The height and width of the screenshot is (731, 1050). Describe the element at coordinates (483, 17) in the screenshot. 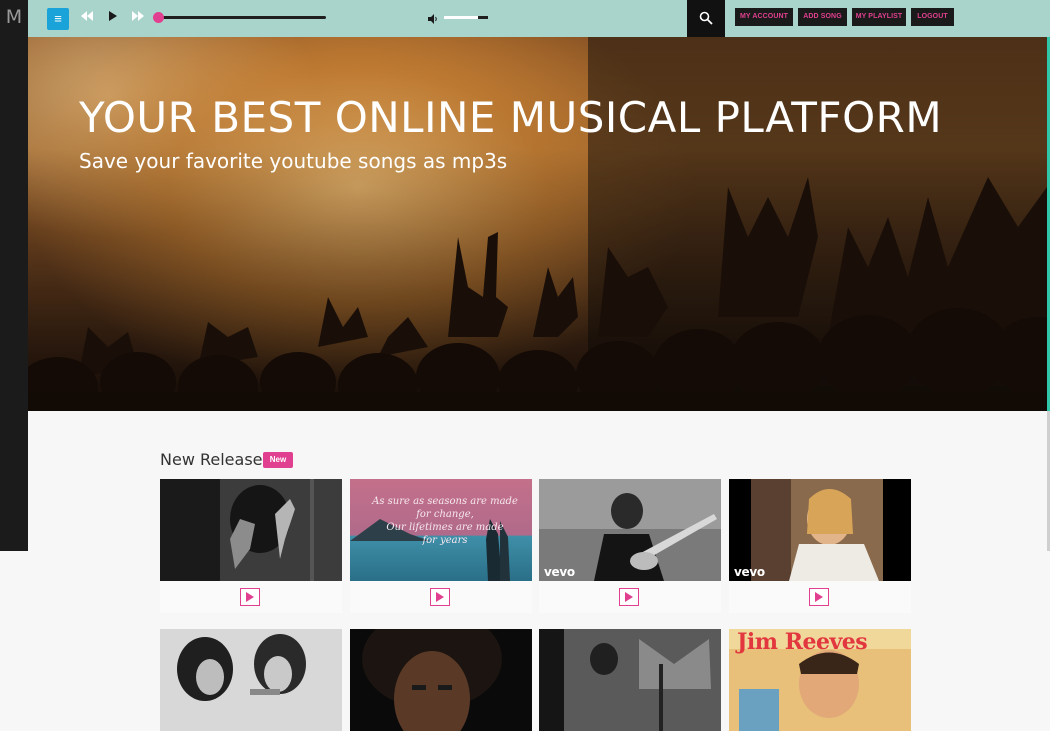

I see `volume-slider-remaining` at that location.